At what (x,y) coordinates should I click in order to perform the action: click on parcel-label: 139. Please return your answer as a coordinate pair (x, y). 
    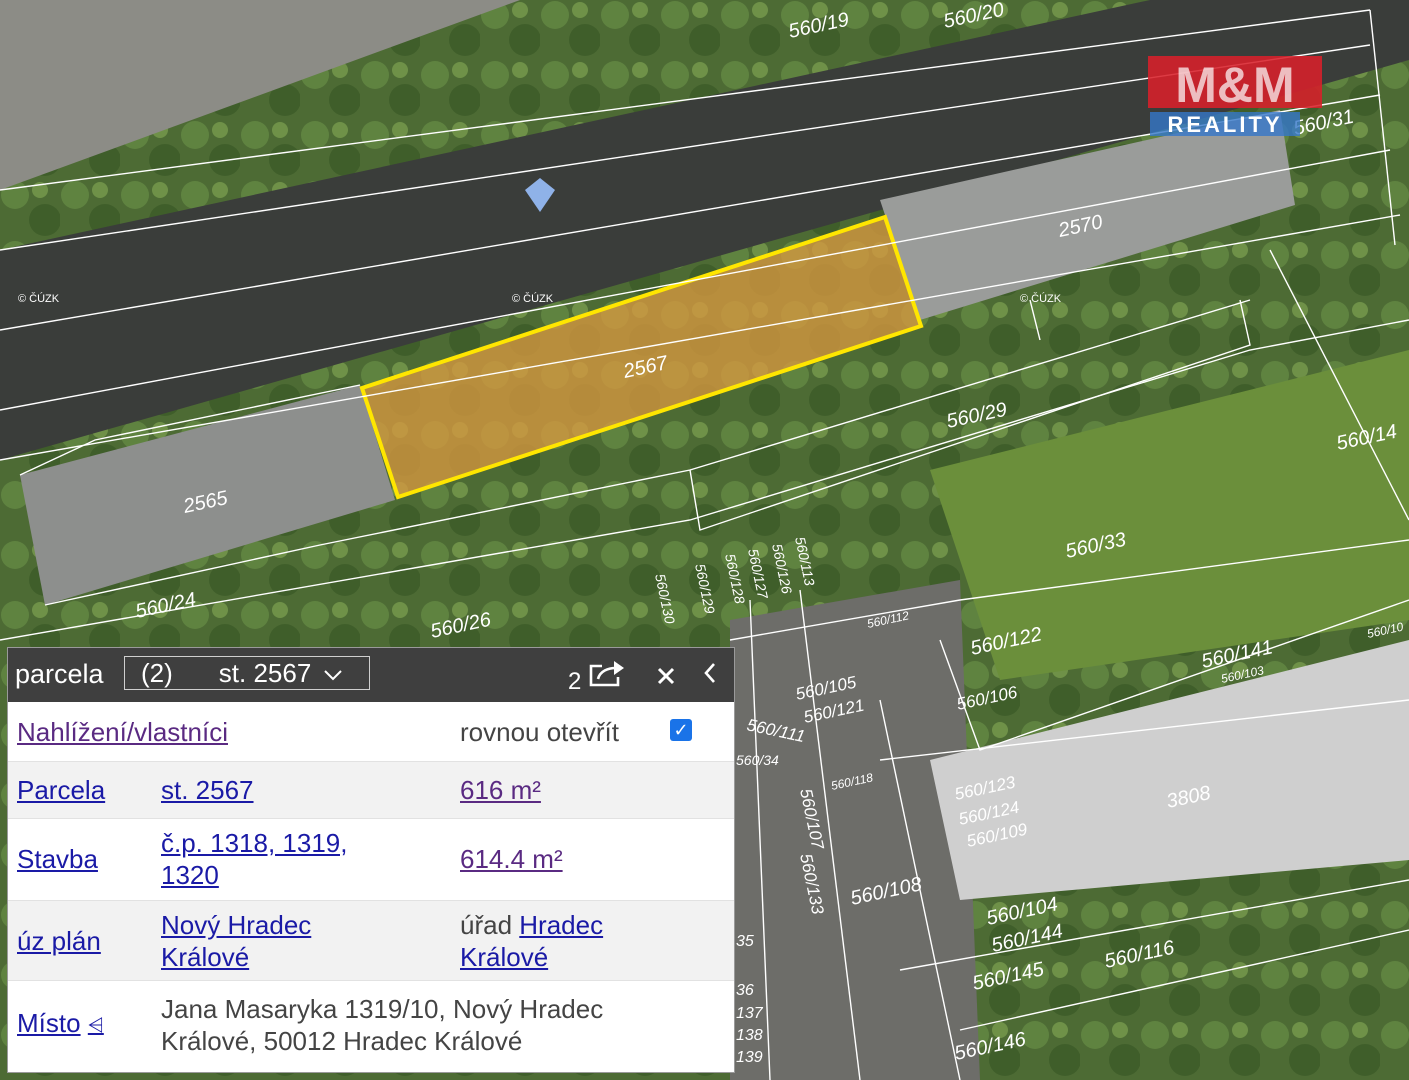
    Looking at the image, I should click on (749, 1057).